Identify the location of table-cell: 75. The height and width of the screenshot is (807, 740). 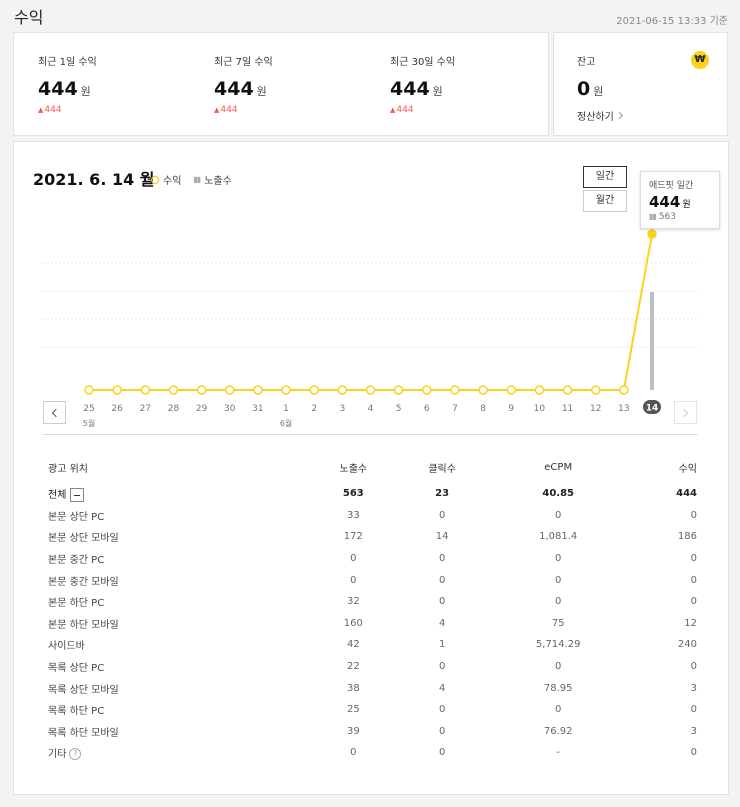
(558, 623).